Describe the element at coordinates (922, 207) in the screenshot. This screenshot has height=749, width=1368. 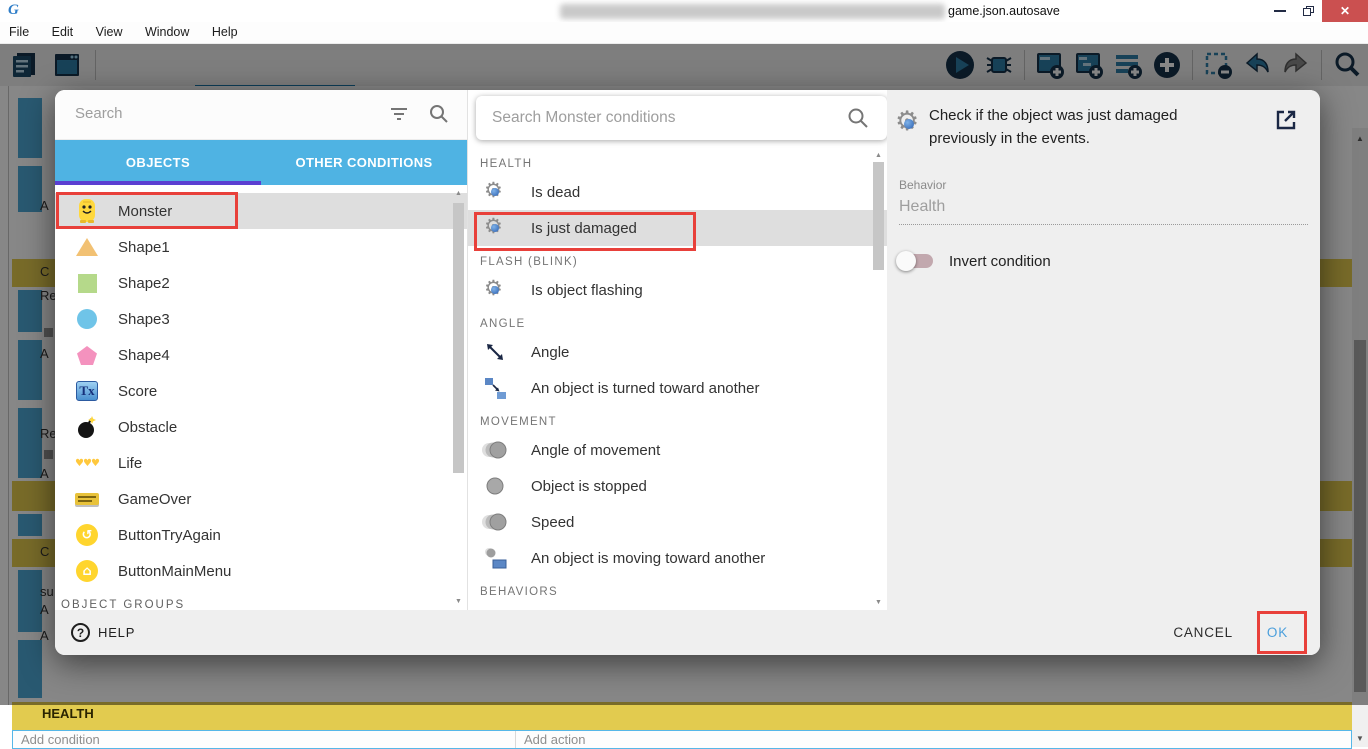
I see `behavior-field-value: Health` at that location.